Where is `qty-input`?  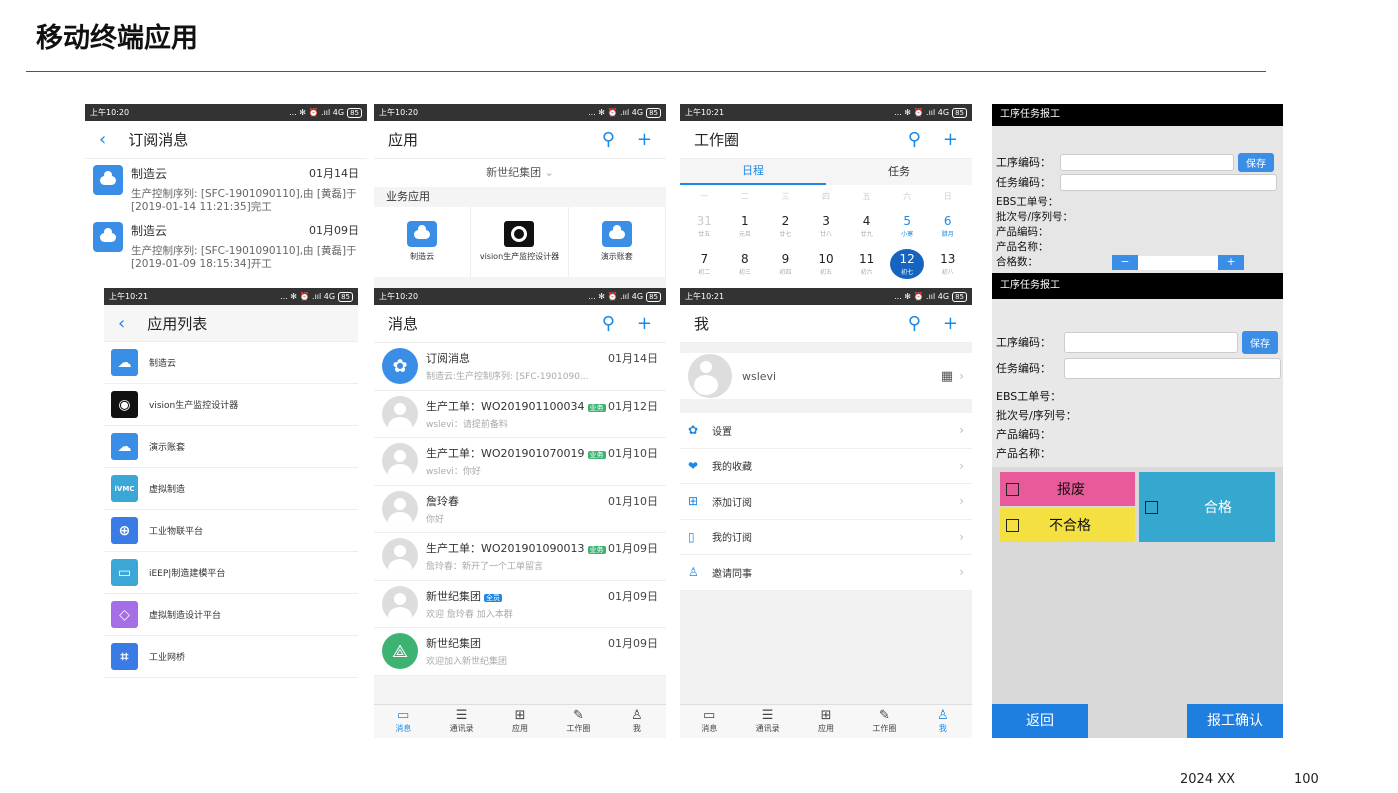
qty-input is located at coordinates (1178, 262).